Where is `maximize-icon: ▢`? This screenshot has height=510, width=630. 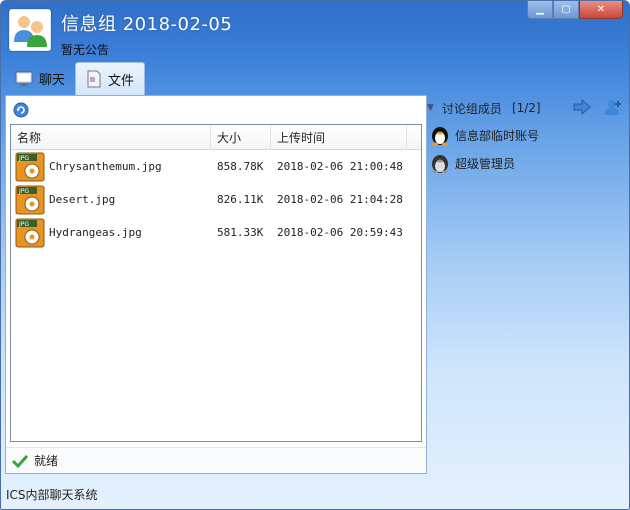 maximize-icon: ▢ is located at coordinates (566, 9).